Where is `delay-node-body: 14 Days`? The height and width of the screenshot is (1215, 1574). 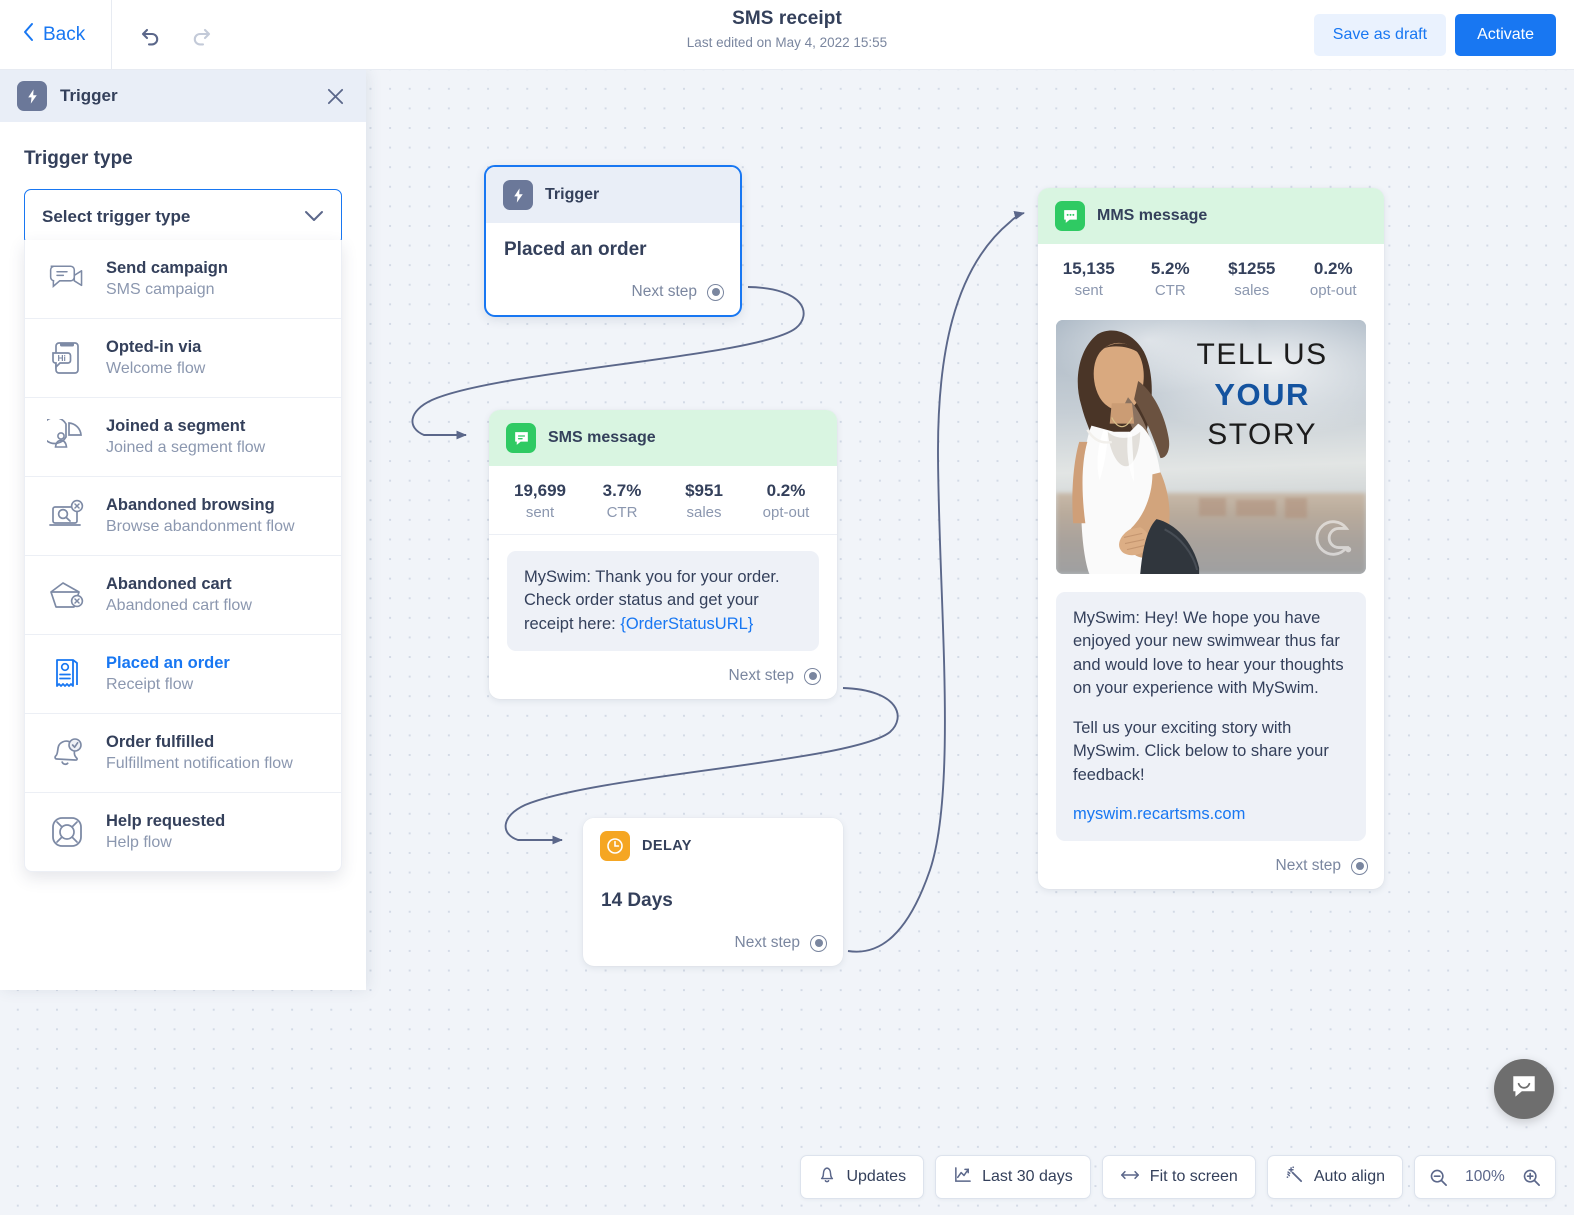
delay-node-body: 14 Days is located at coordinates (713, 899).